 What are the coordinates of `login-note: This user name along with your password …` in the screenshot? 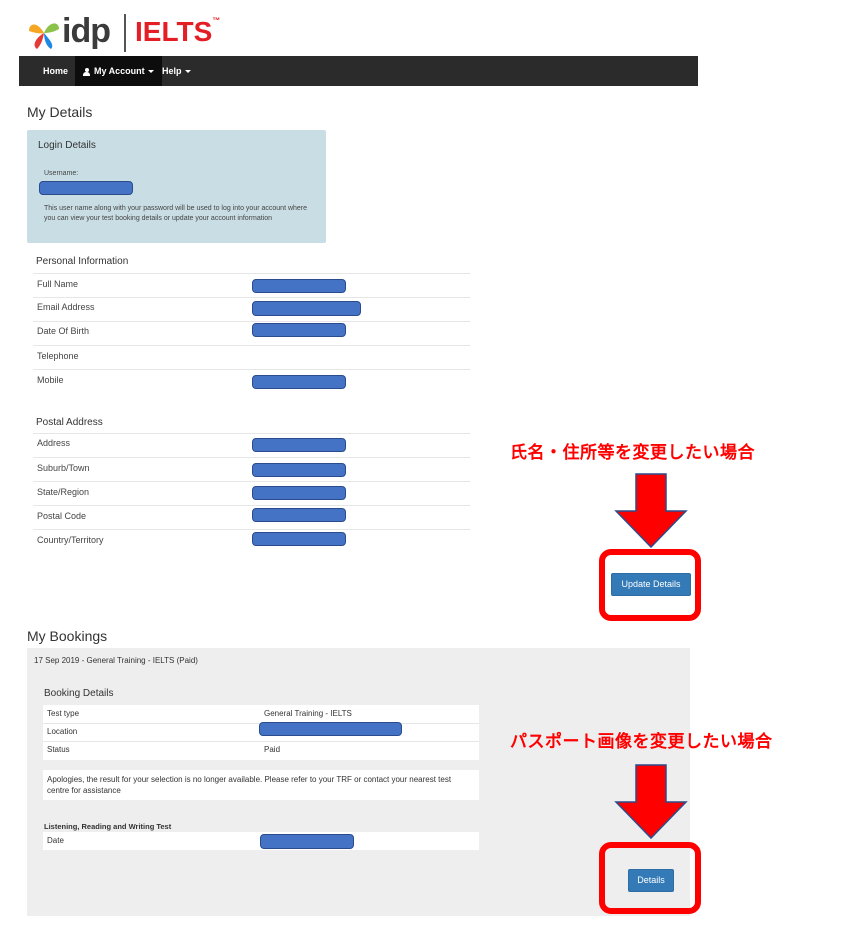 It's located at (176, 213).